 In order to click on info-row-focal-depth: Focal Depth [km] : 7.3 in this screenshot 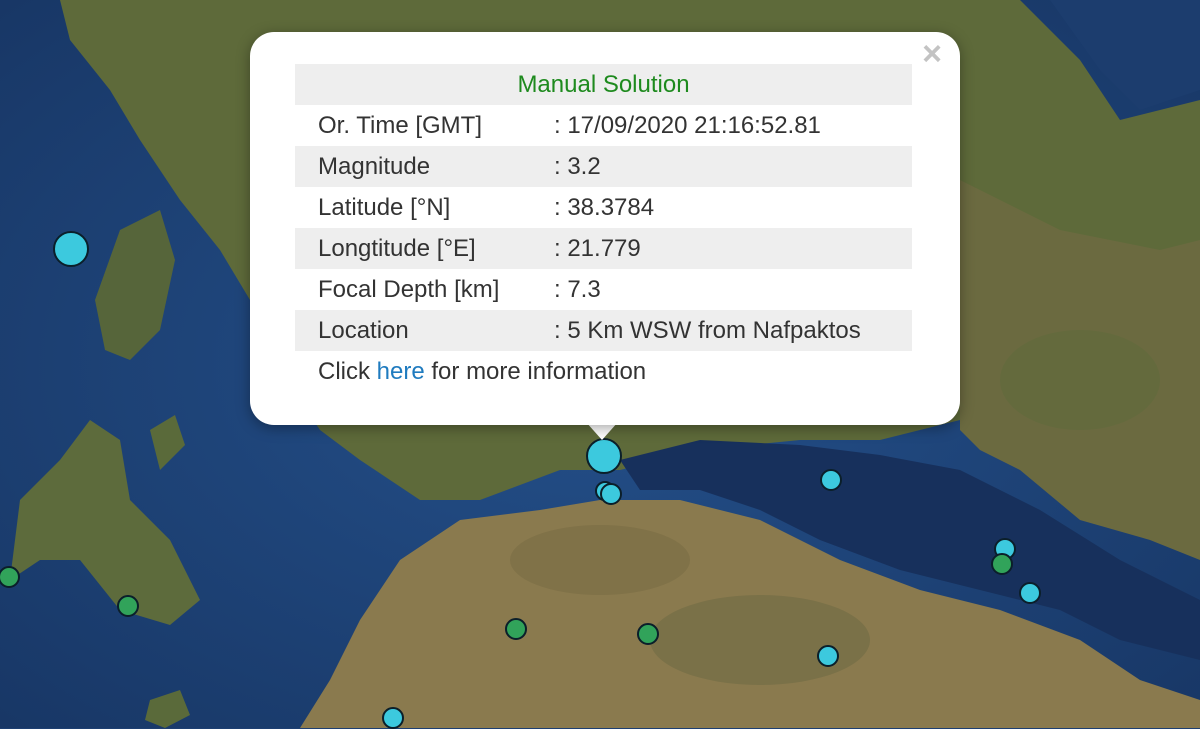, I will do `click(603, 289)`.